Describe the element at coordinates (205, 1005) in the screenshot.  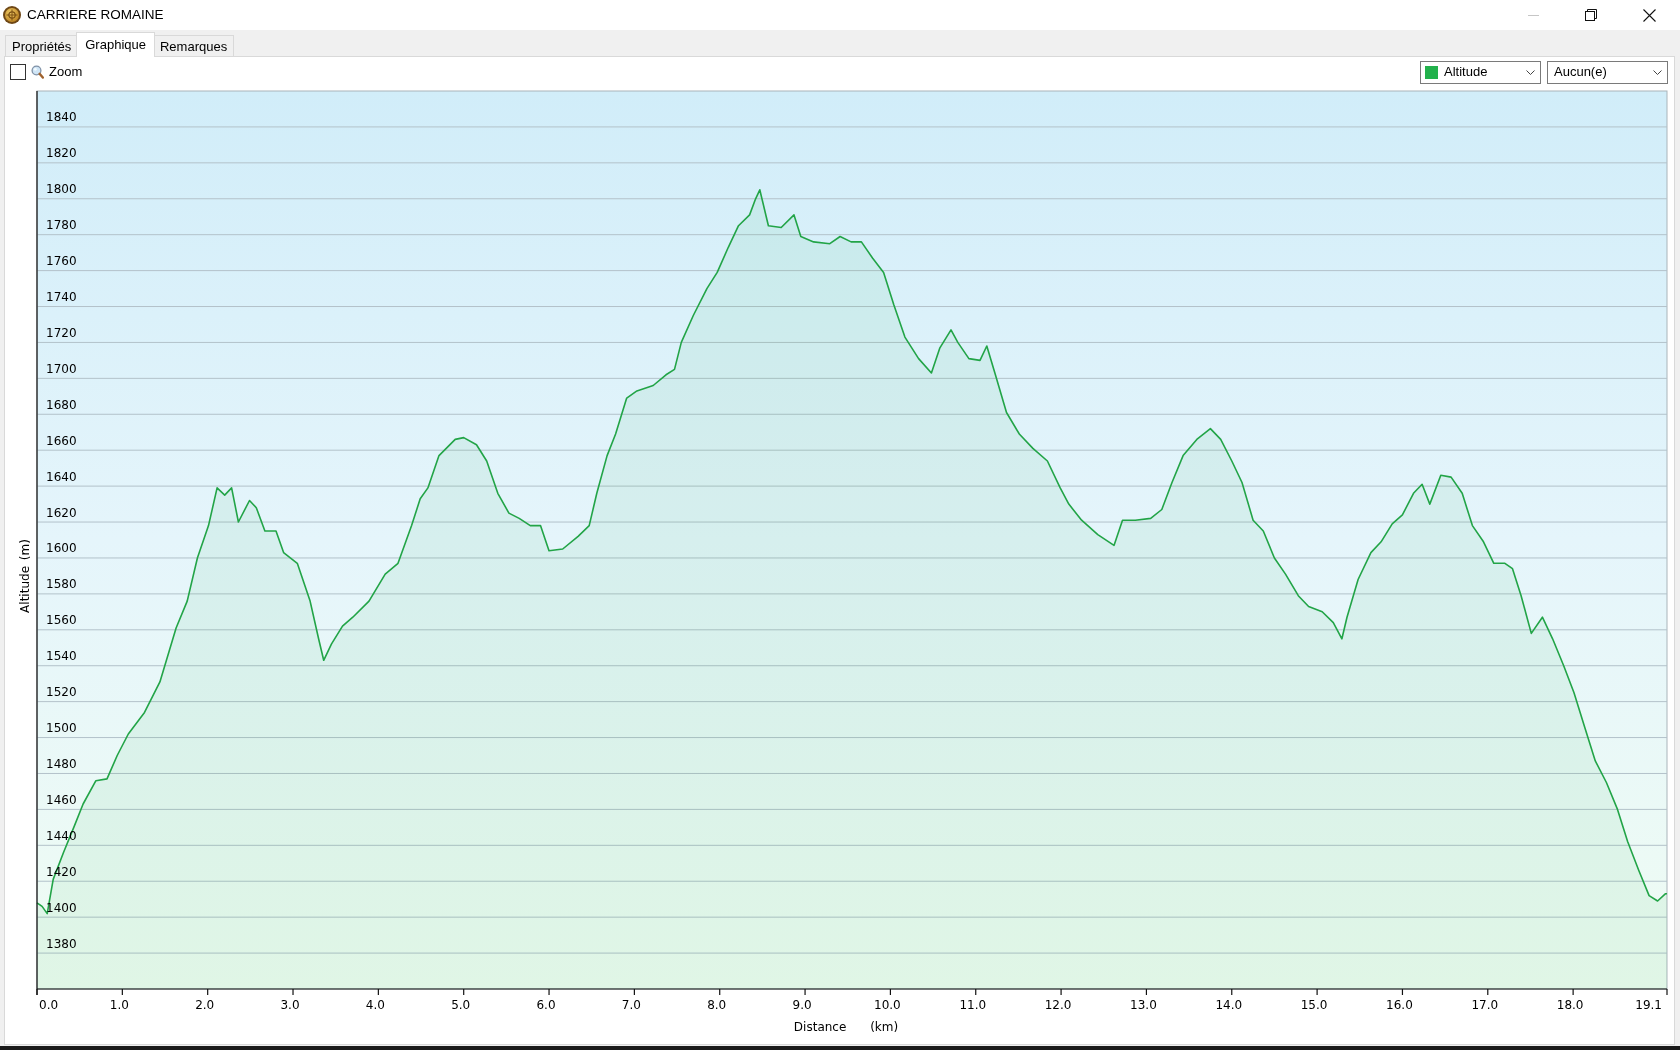
I see `x-tick-label: 2.0` at that location.